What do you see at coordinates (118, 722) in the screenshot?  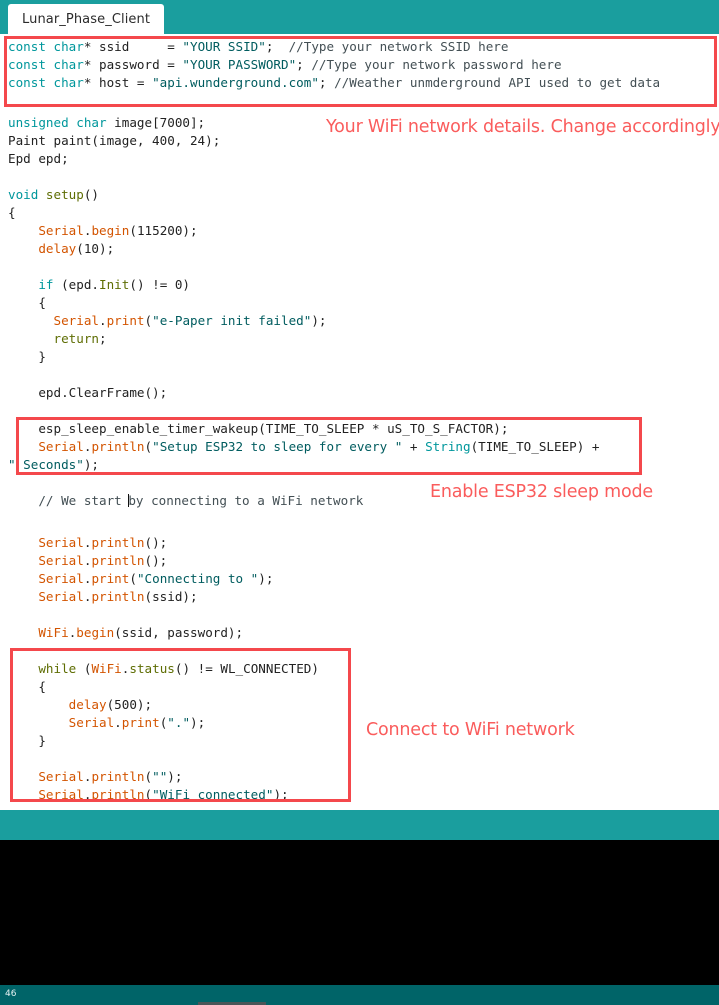 I see `code-token: .` at bounding box center [118, 722].